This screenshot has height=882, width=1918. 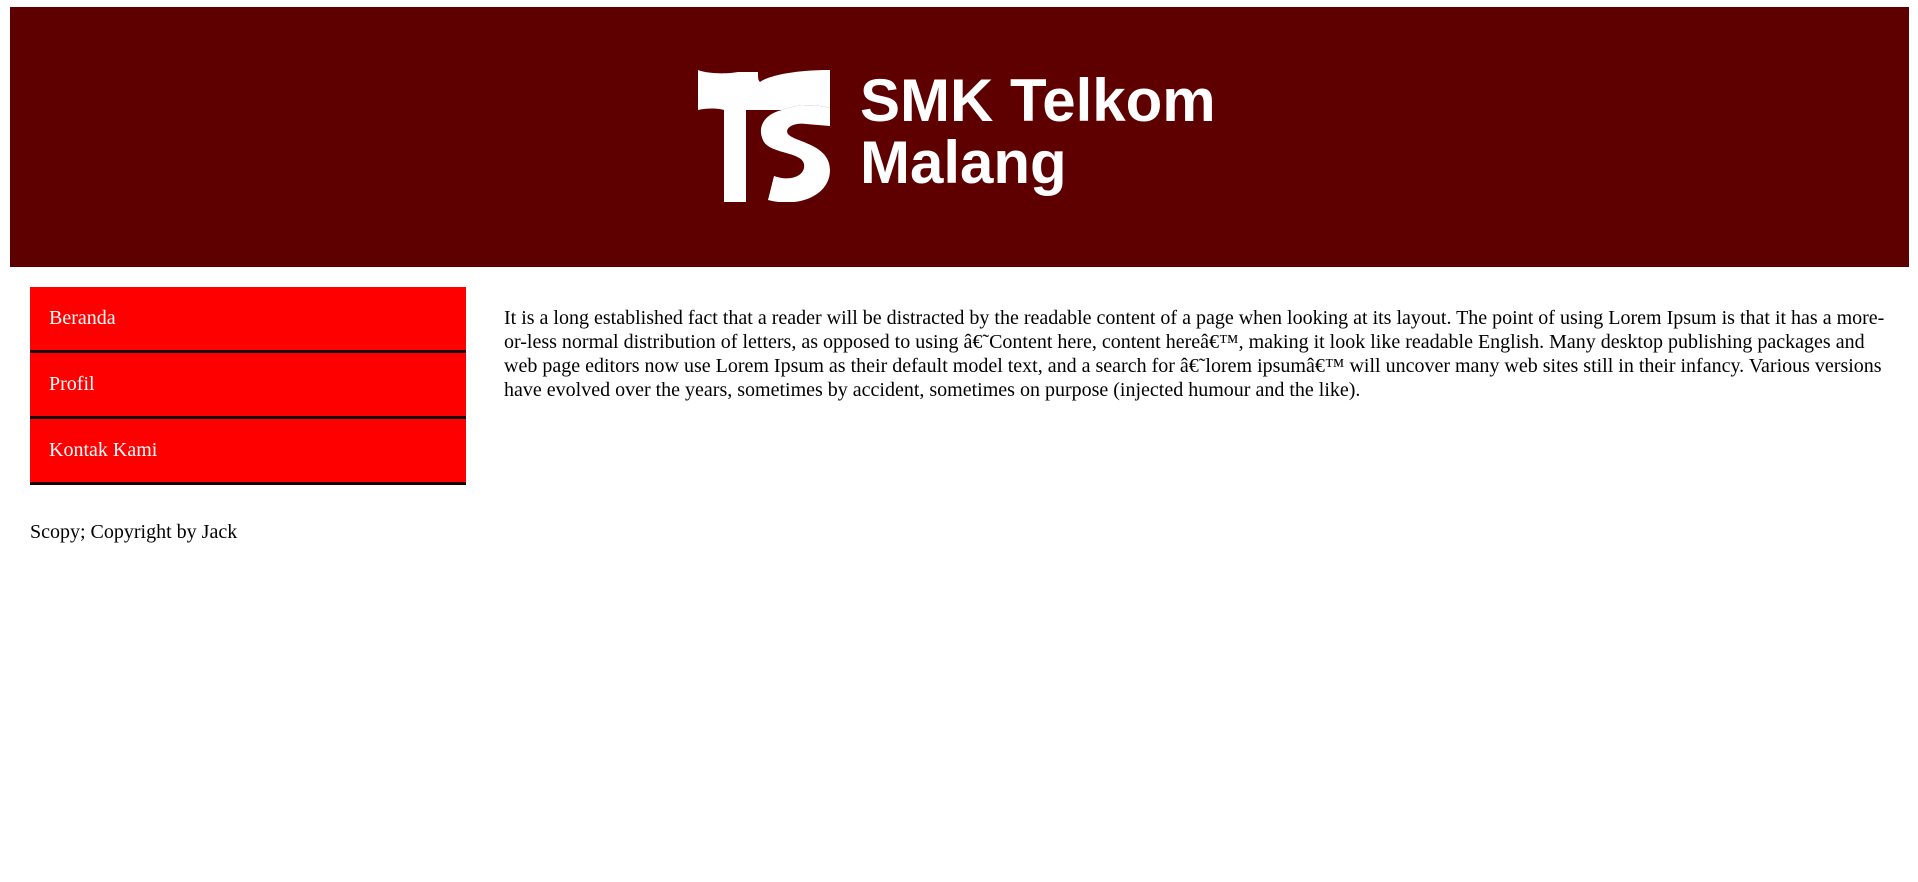 I want to click on logo-line-2: Malang, so click(x=963, y=162).